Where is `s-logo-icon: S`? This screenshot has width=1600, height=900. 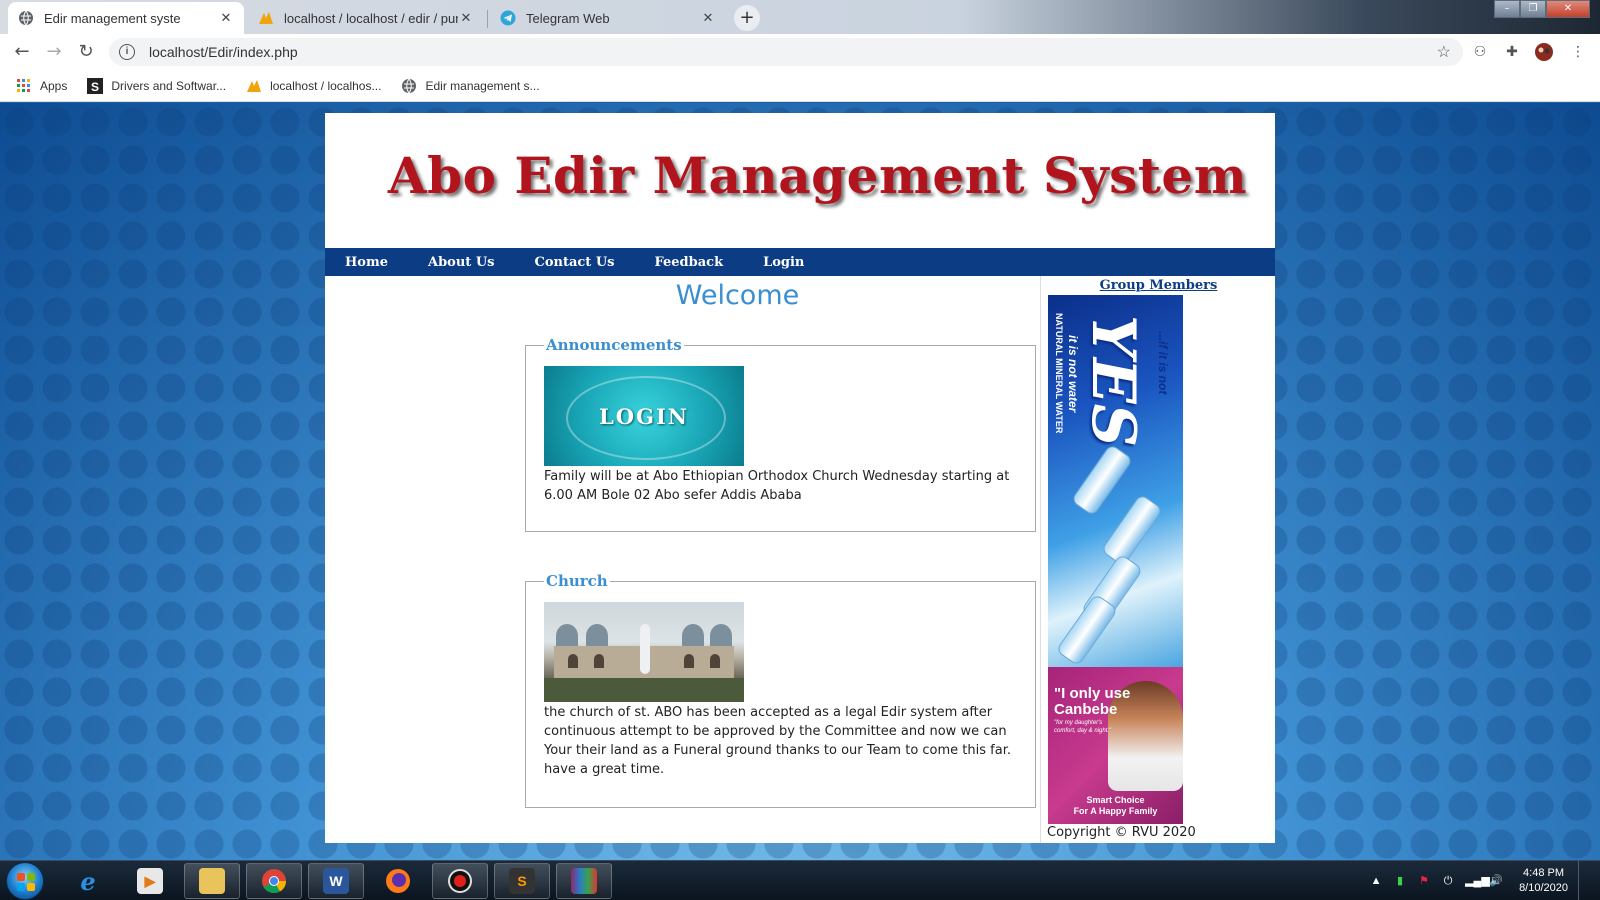
s-logo-icon: S is located at coordinates (95, 85).